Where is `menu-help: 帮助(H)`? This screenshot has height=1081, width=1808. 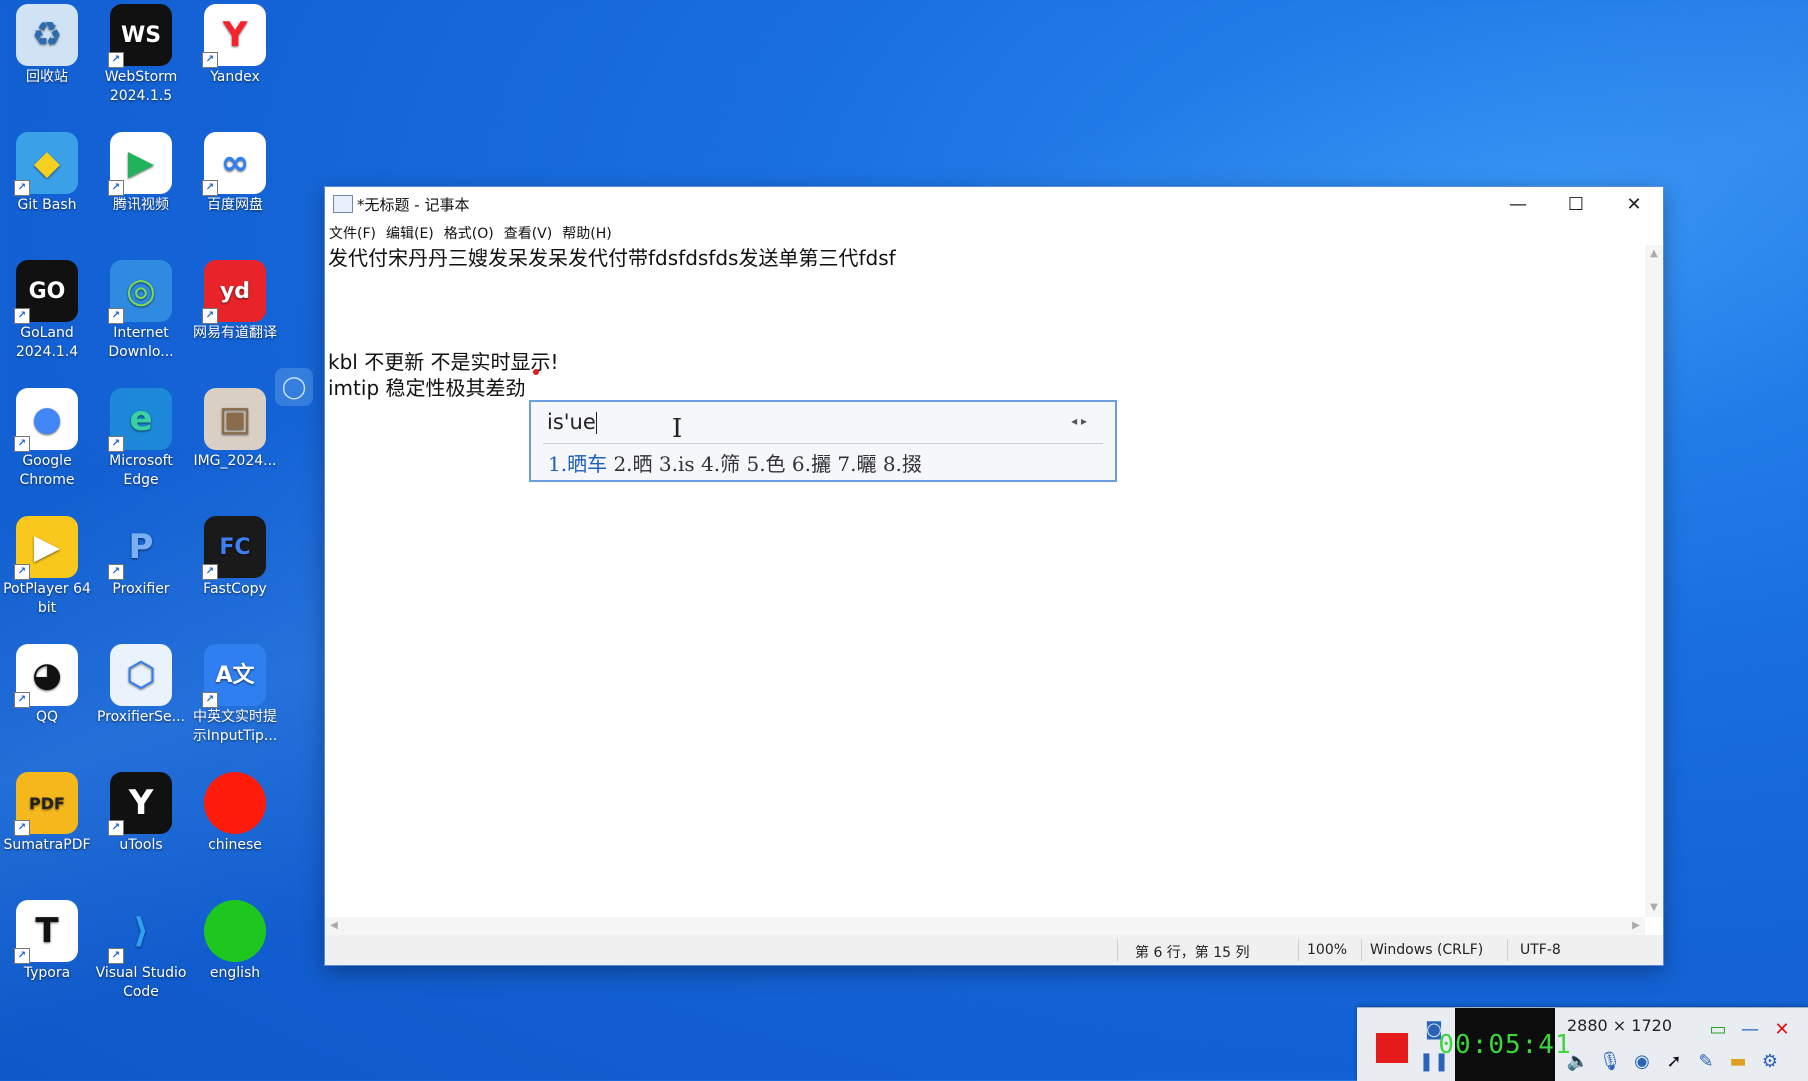
menu-help: 帮助(H) is located at coordinates (586, 233).